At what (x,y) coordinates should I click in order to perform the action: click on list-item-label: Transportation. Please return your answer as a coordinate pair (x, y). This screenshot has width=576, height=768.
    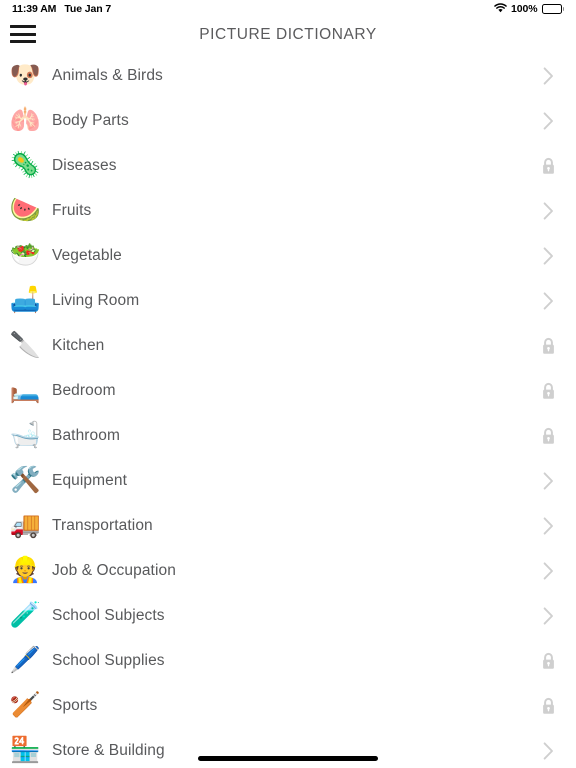
    Looking at the image, I should click on (102, 525).